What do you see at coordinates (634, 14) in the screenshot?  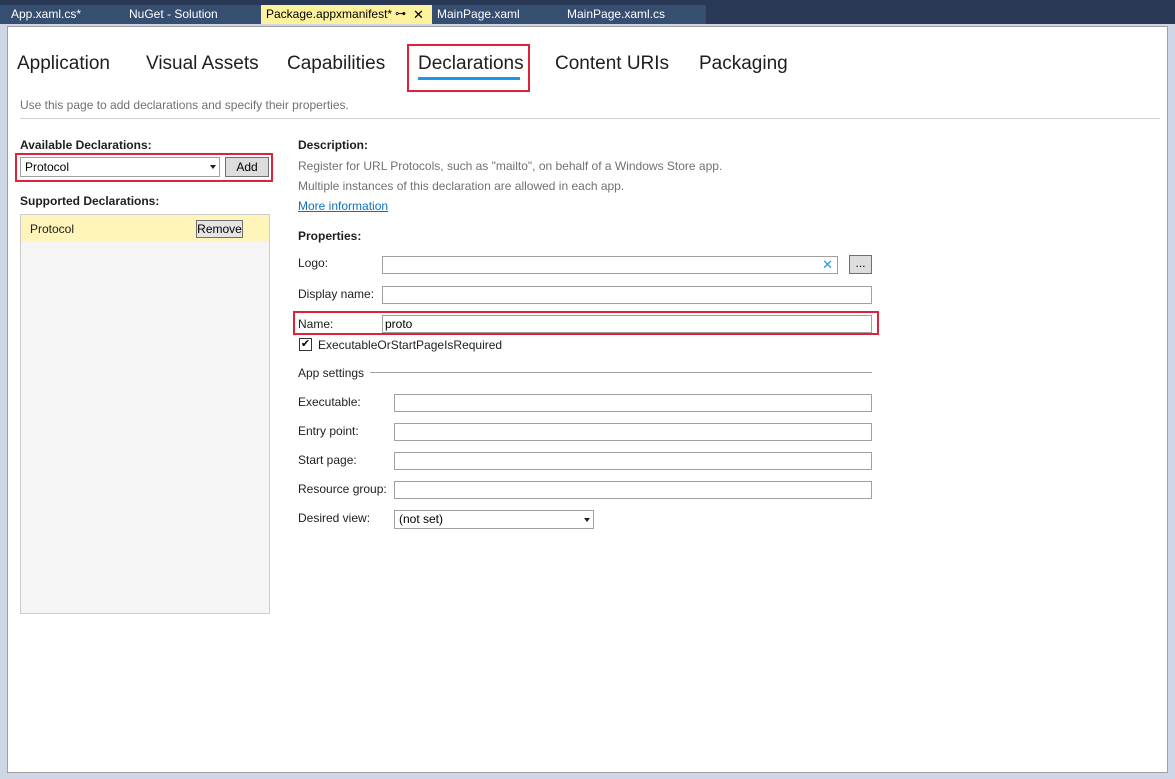 I see `doc-tab-mainpage-xaml-cs: MainPage.xaml.cs` at bounding box center [634, 14].